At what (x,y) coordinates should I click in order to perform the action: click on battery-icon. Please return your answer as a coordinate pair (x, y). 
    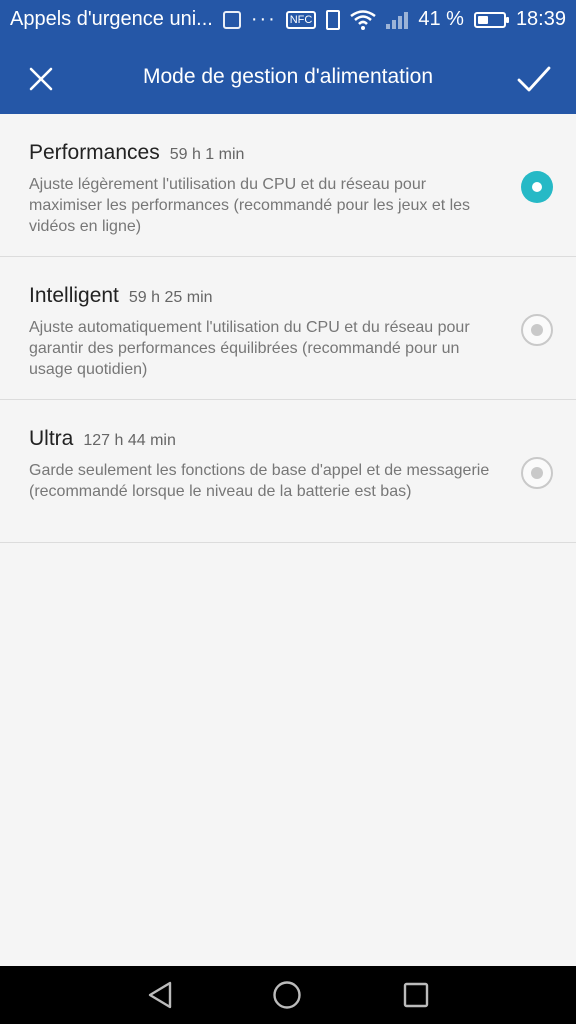
    Looking at the image, I should click on (491, 19).